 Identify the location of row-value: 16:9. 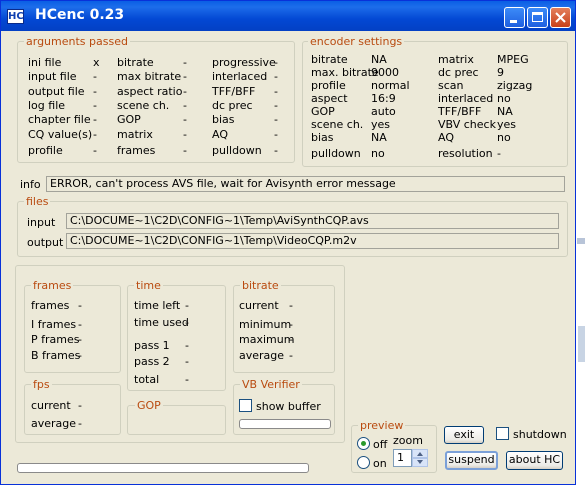
(383, 98).